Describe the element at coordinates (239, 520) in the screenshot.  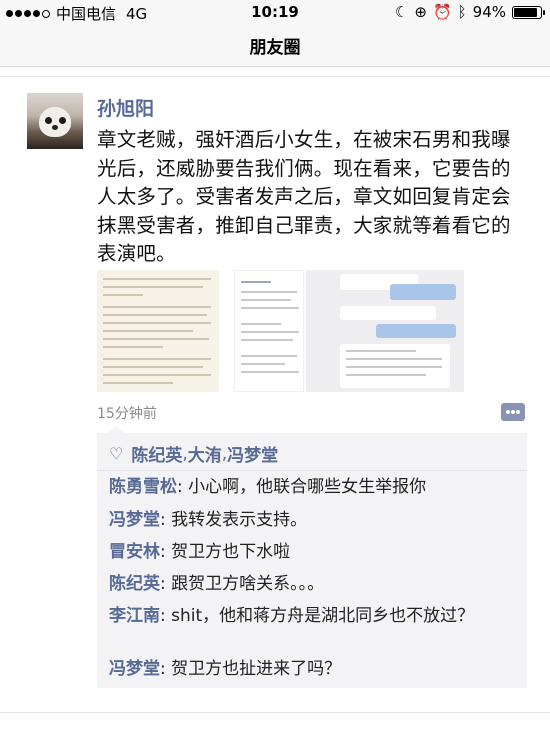
I see `comment-text: 我转发表示支持。` at that location.